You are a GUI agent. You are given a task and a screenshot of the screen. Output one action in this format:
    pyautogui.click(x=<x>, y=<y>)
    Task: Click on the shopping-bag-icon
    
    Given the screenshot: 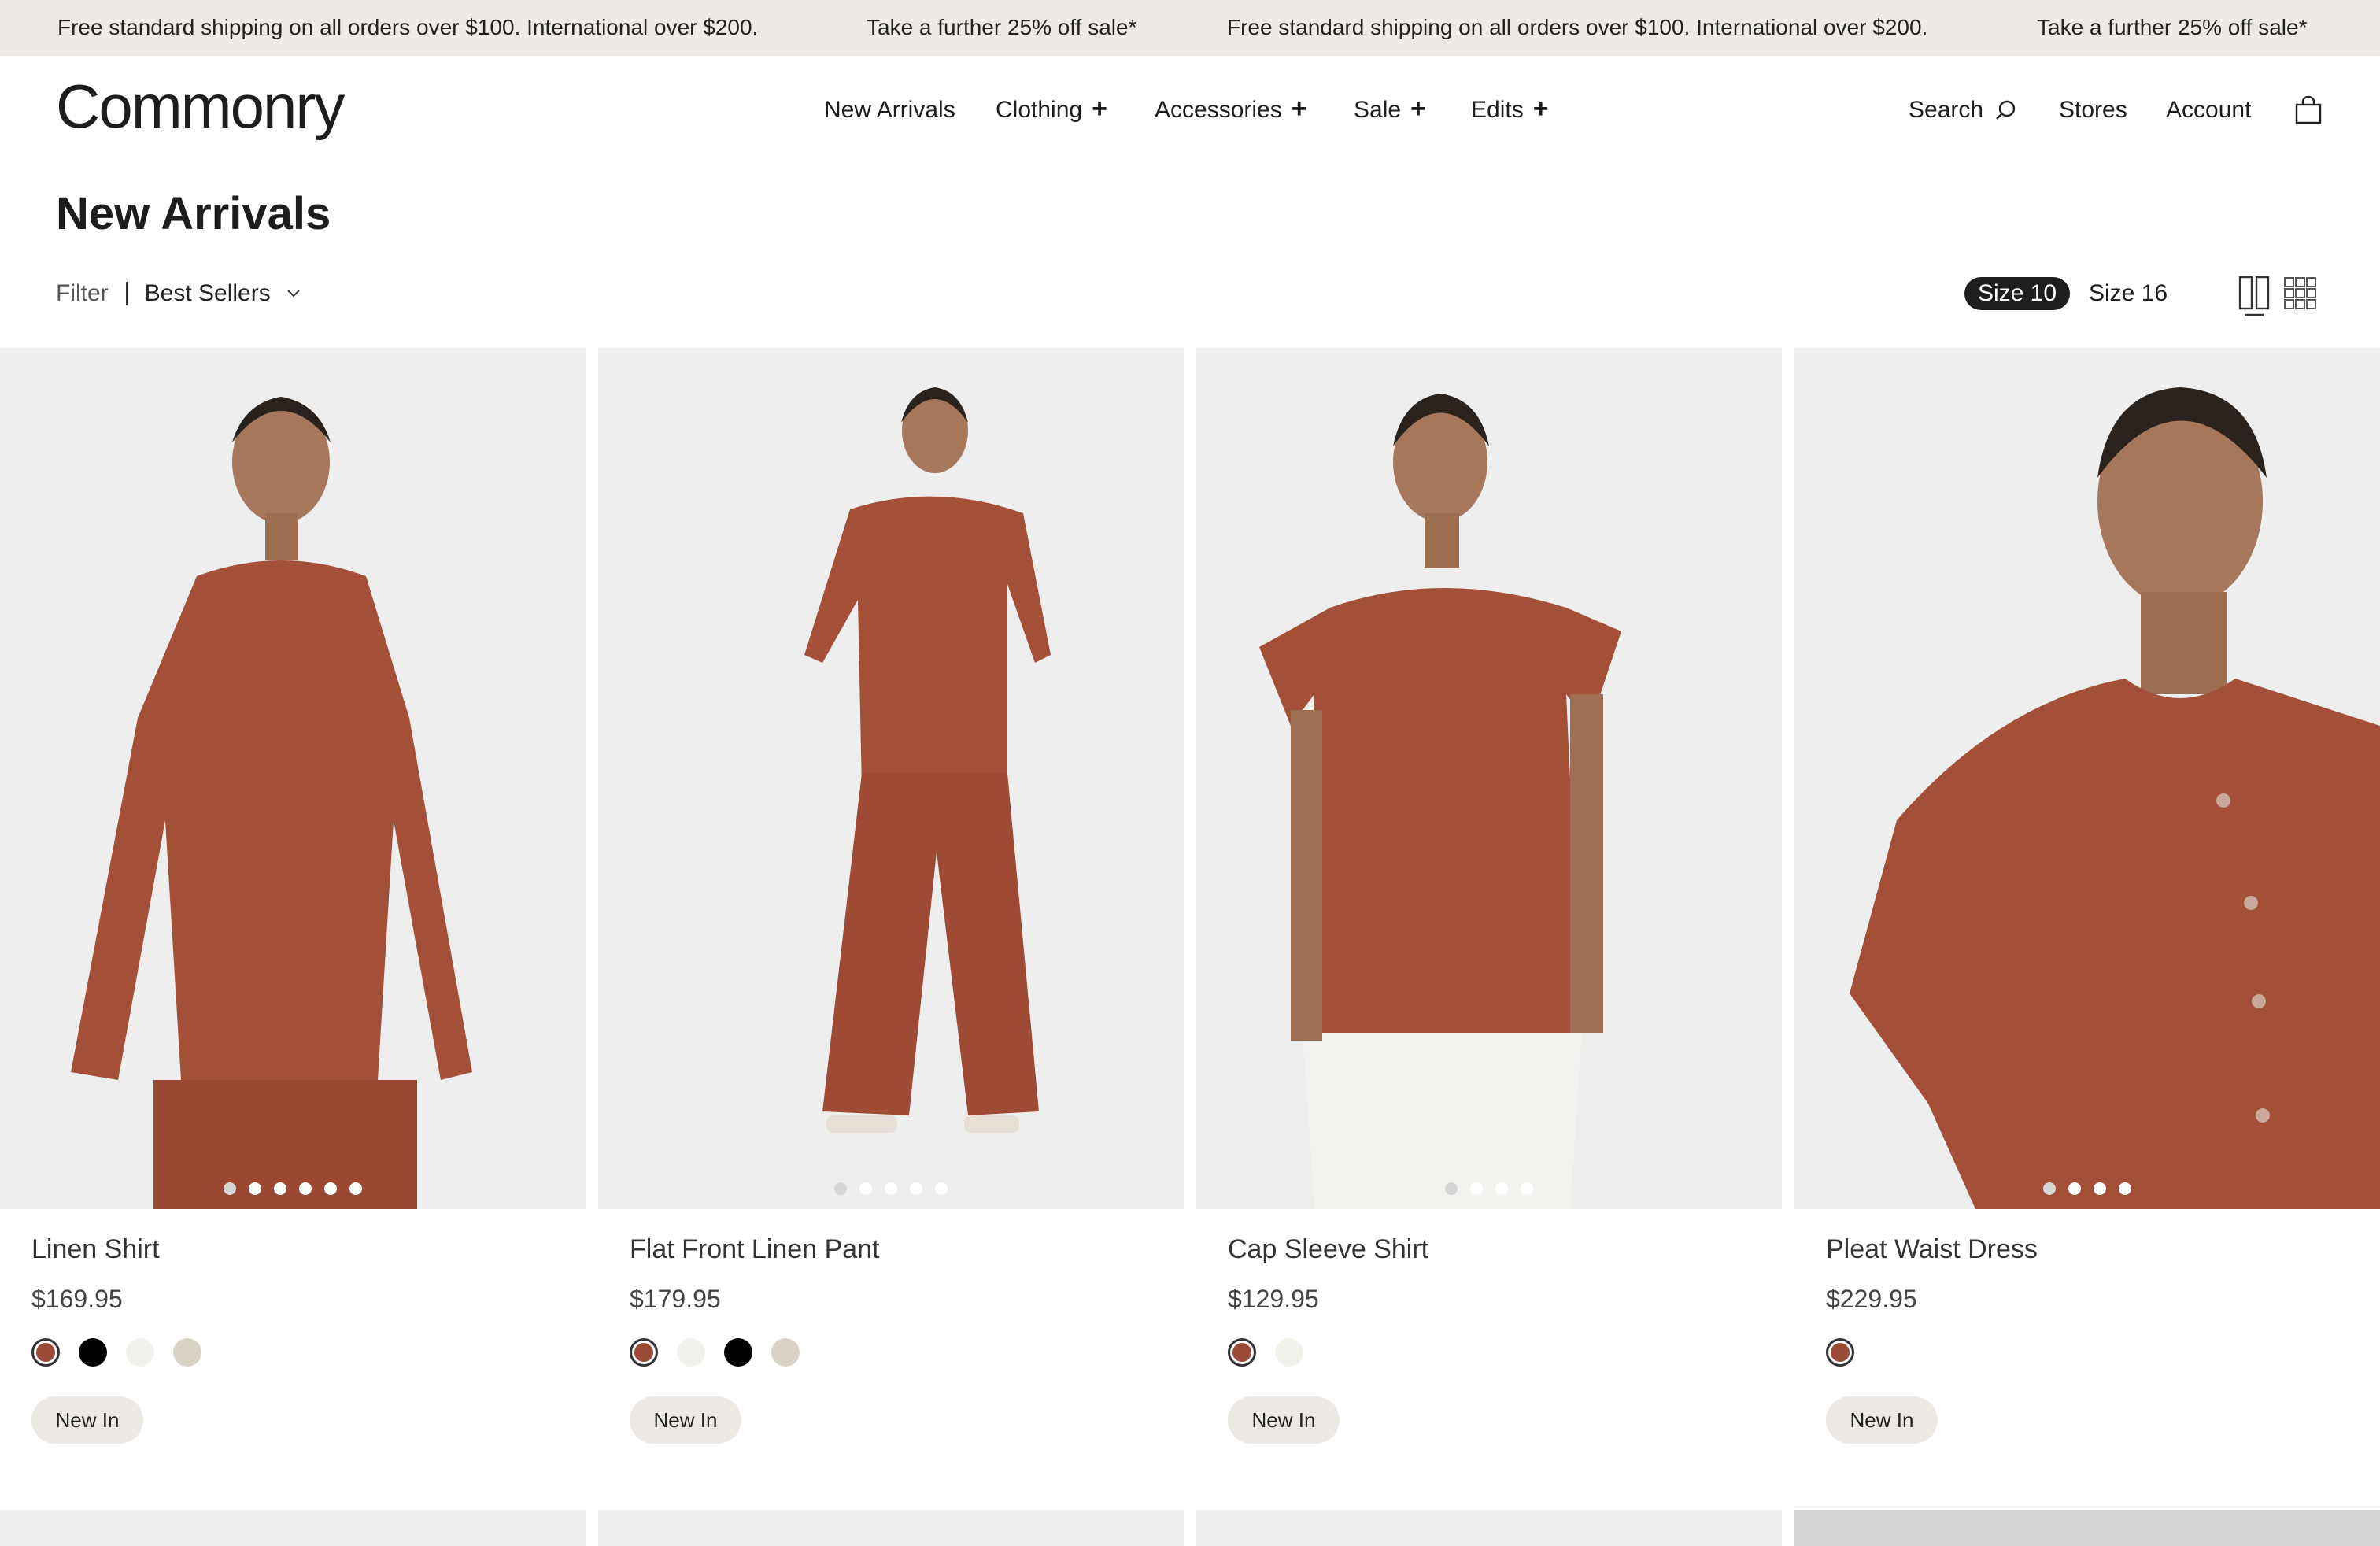 What is the action you would take?
    pyautogui.click(x=2308, y=110)
    